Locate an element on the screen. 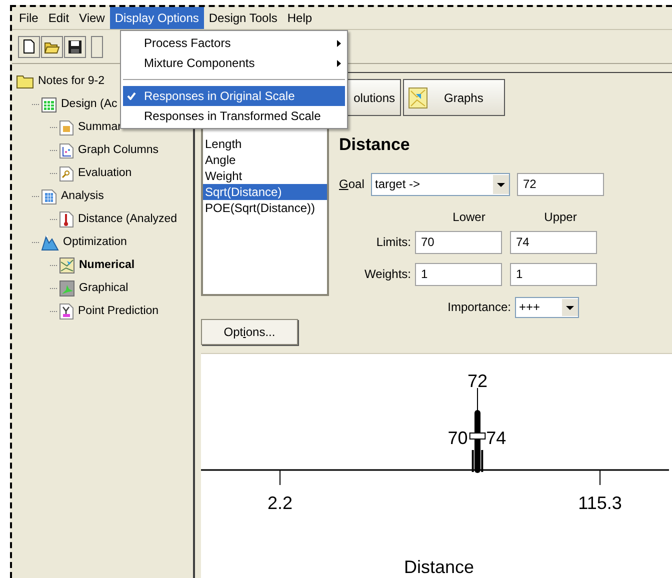 The image size is (672, 578). new-file-button is located at coordinates (29, 47).